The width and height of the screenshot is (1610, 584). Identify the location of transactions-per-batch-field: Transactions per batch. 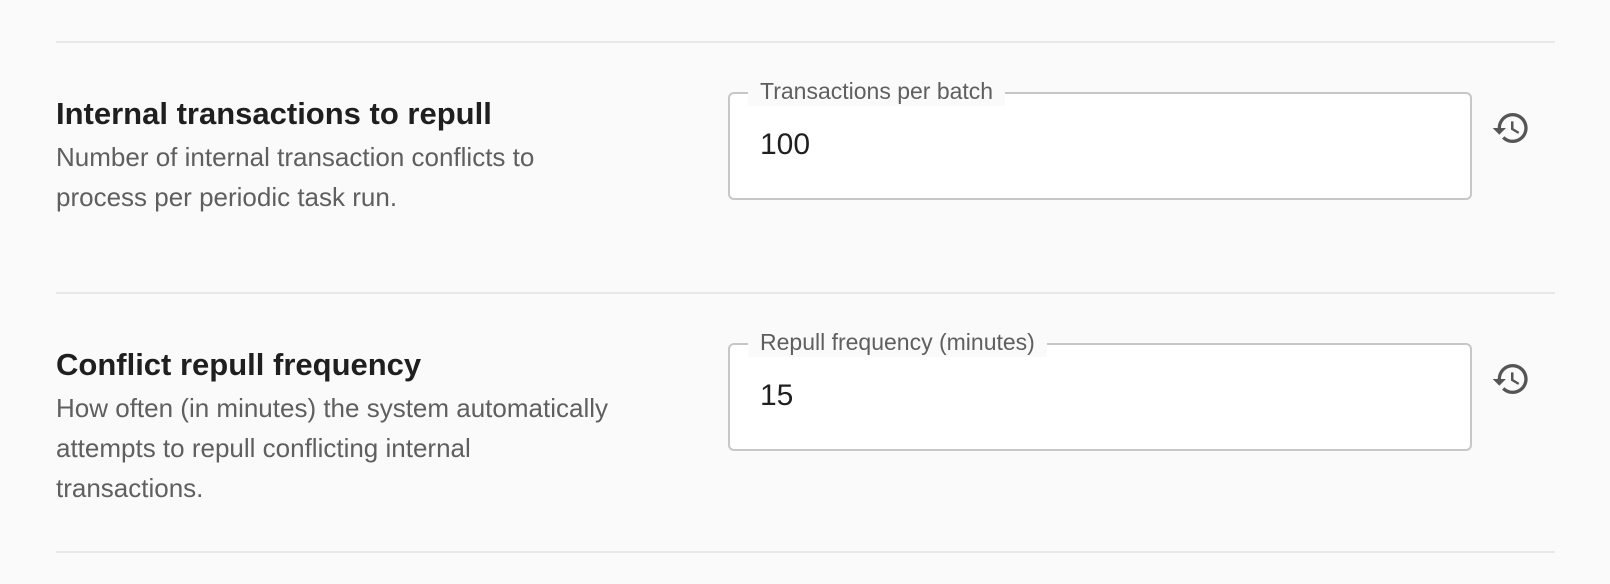
(1100, 138).